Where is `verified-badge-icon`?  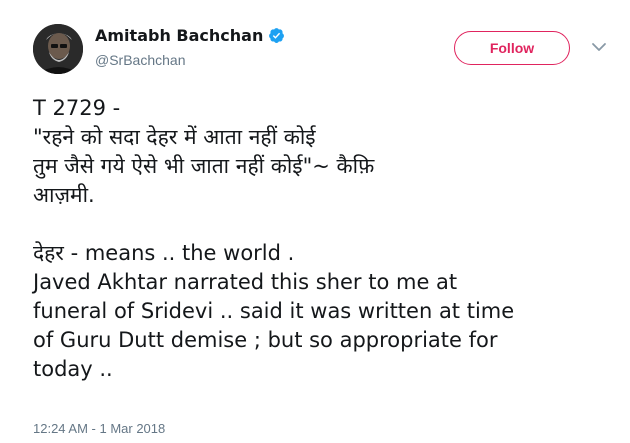
verified-badge-icon is located at coordinates (276, 35).